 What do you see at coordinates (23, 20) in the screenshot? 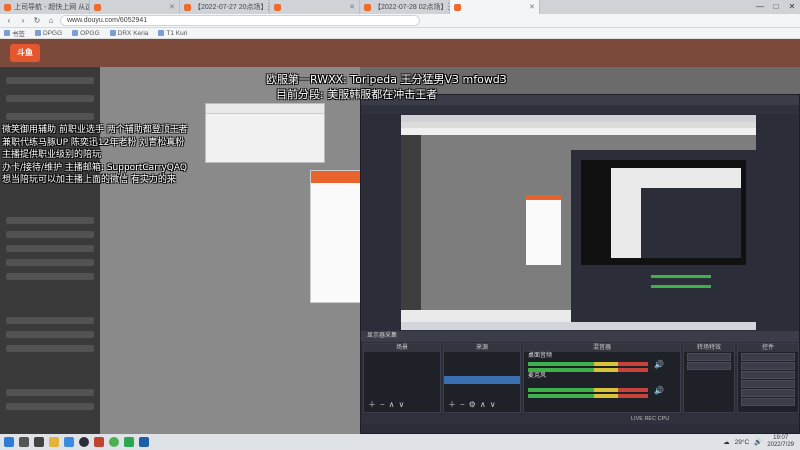
I see `forward-arrow-icon: ›` at bounding box center [23, 20].